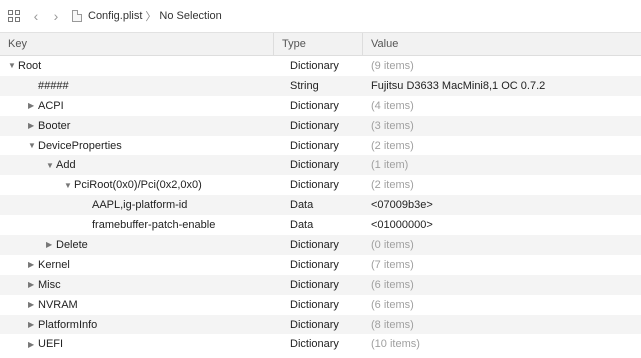 This screenshot has width=641, height=358. I want to click on key-label: Root, so click(29, 66).